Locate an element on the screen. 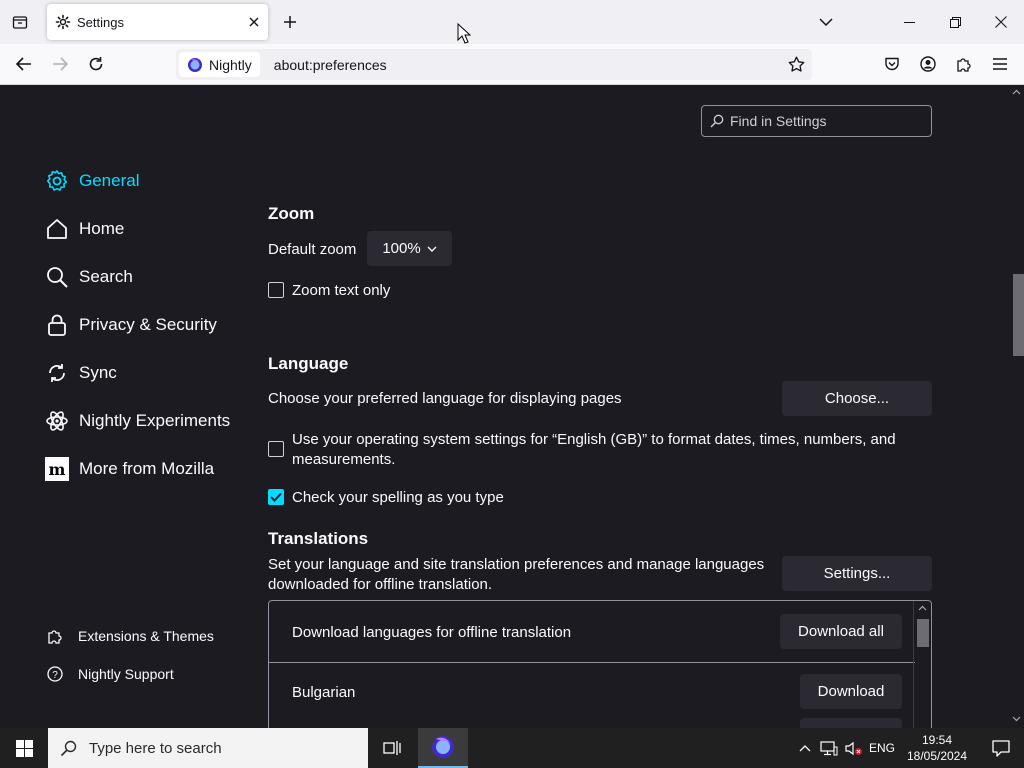  restore-button is located at coordinates (955, 22).